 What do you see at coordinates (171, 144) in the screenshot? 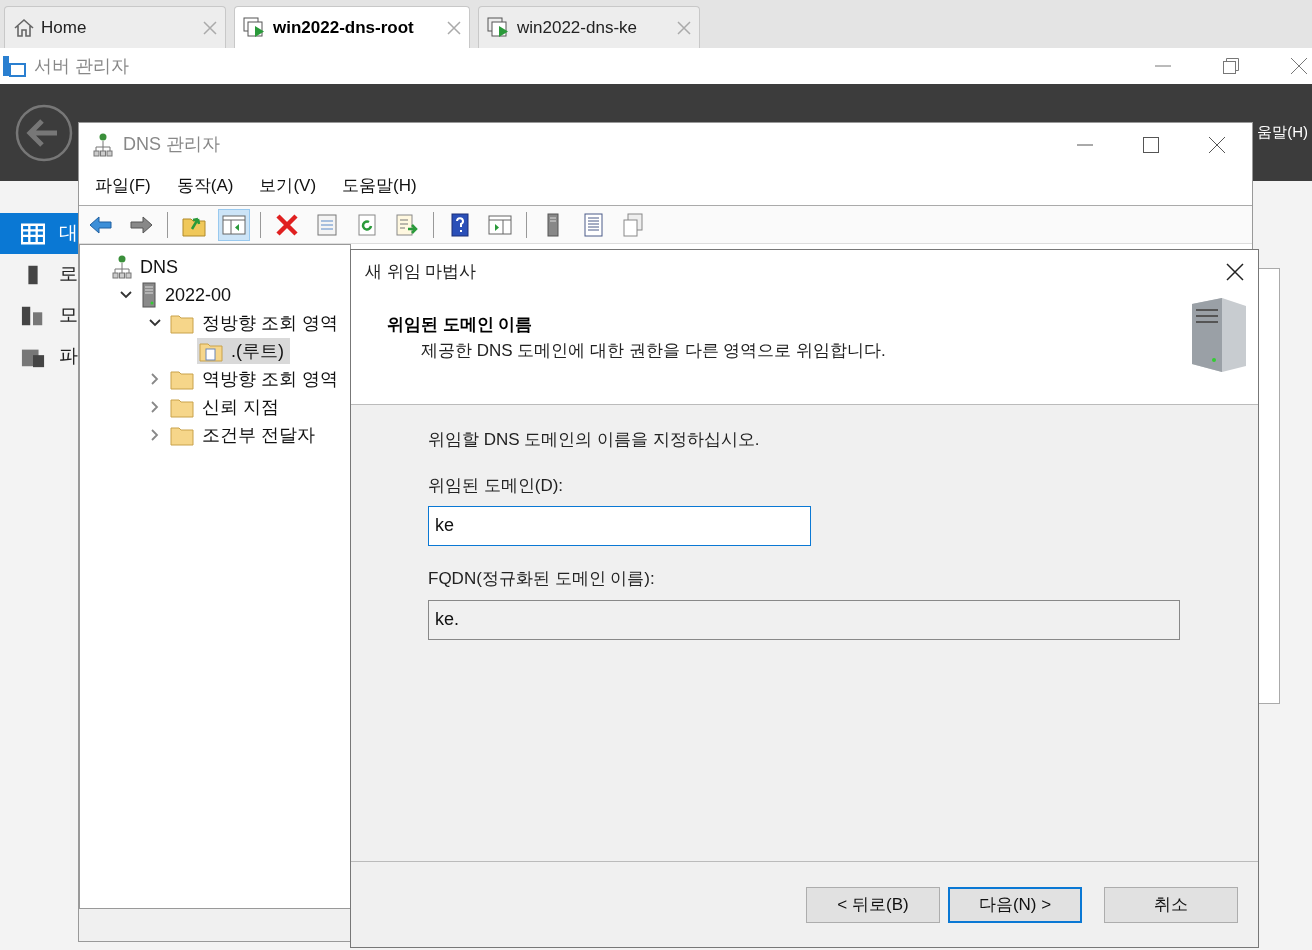
I see `window-title: DNS 관리자` at bounding box center [171, 144].